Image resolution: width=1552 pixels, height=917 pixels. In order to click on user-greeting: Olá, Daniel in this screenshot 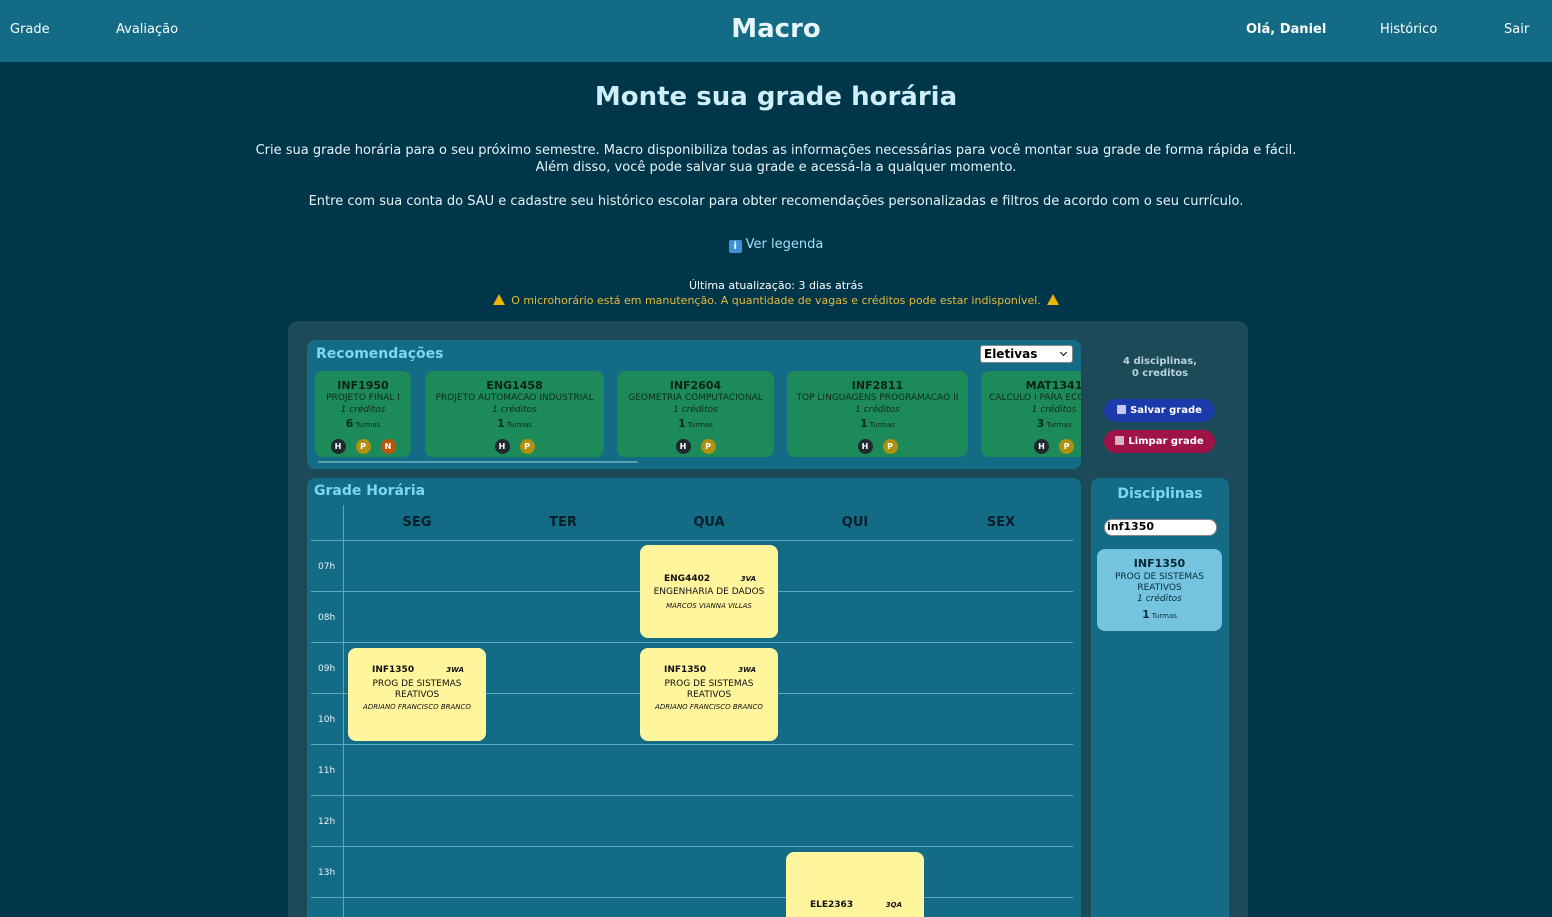, I will do `click(1286, 29)`.